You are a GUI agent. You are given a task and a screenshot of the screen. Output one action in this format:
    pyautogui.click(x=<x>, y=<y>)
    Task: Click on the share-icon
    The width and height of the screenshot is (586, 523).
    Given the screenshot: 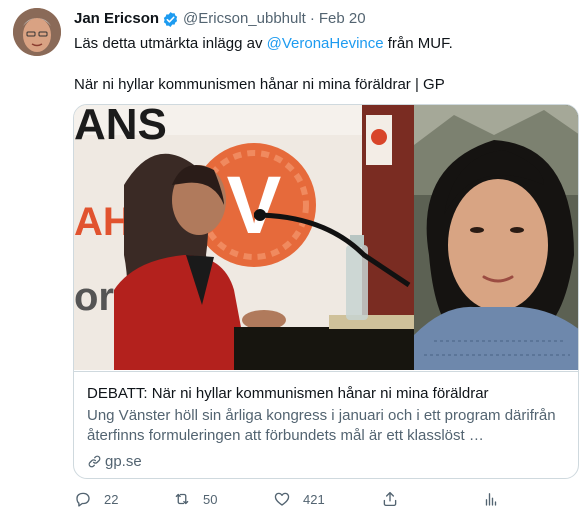 What is the action you would take?
    pyautogui.click(x=390, y=499)
    